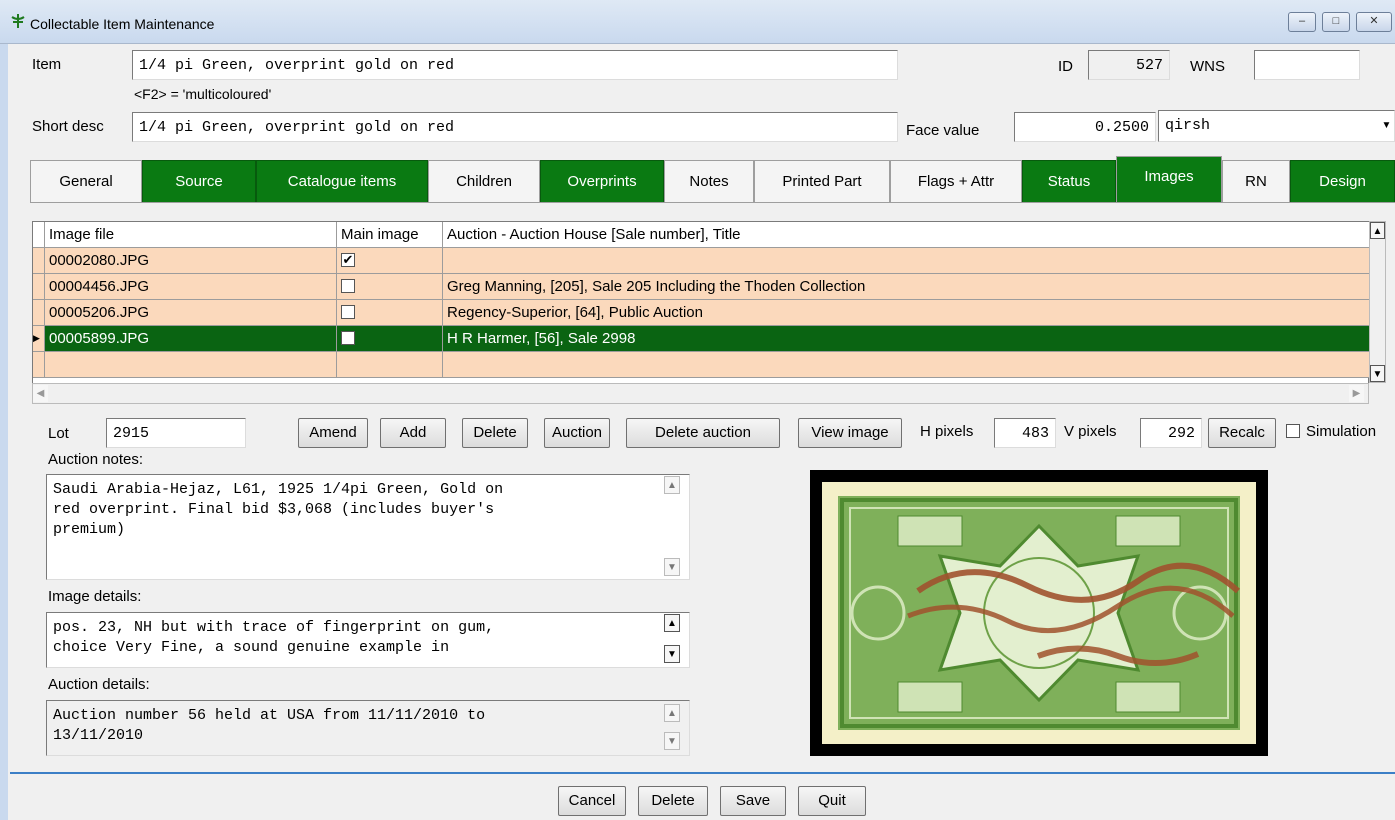 The image size is (1395, 820). What do you see at coordinates (1085, 127) in the screenshot?
I see `face-value-input: 0.2500` at bounding box center [1085, 127].